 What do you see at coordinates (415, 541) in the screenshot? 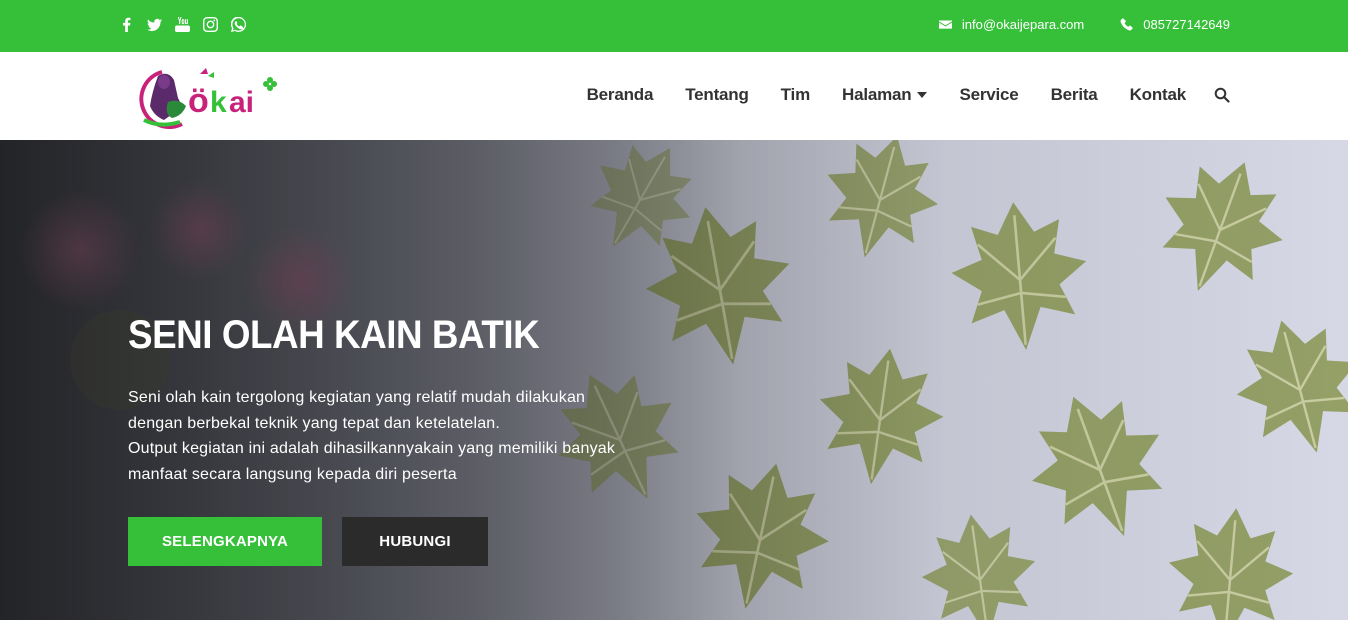
I see `hubungi-button: HUBUNGI` at bounding box center [415, 541].